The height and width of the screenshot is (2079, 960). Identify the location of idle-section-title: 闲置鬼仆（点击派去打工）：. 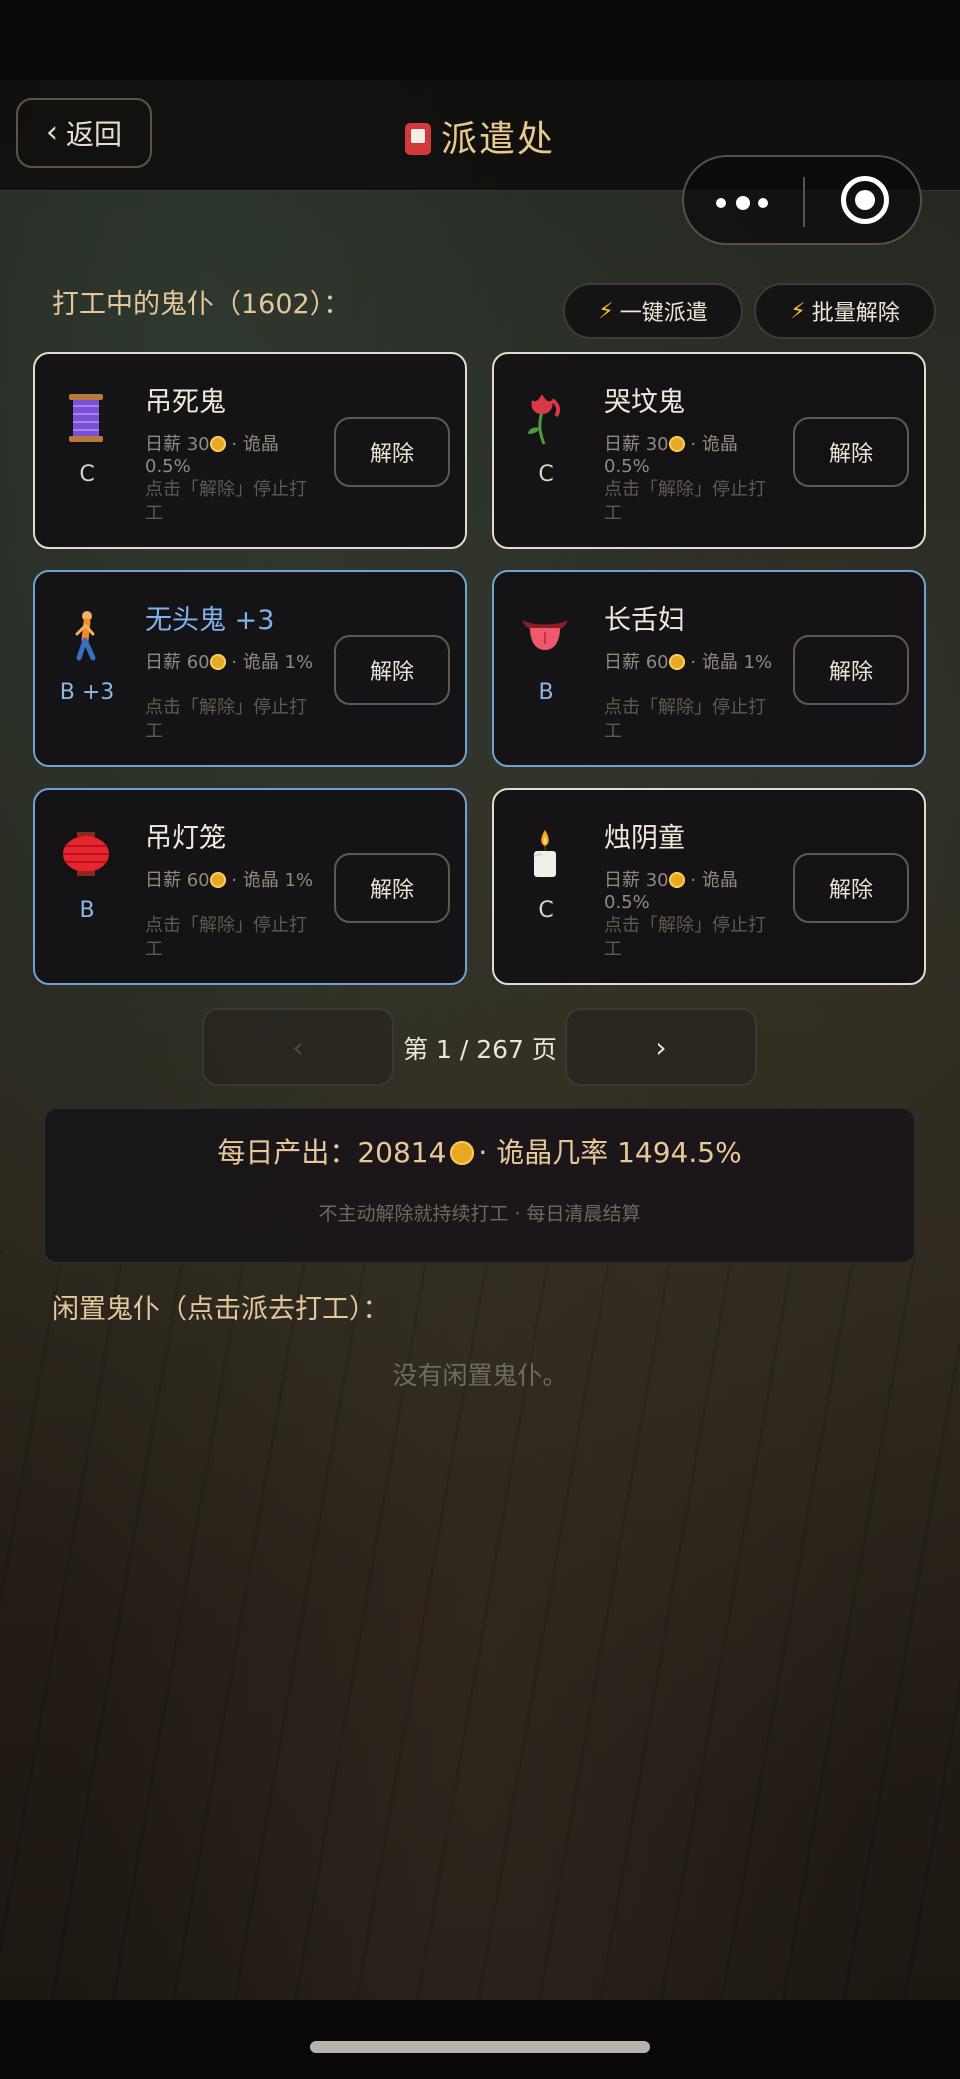
(221, 1309).